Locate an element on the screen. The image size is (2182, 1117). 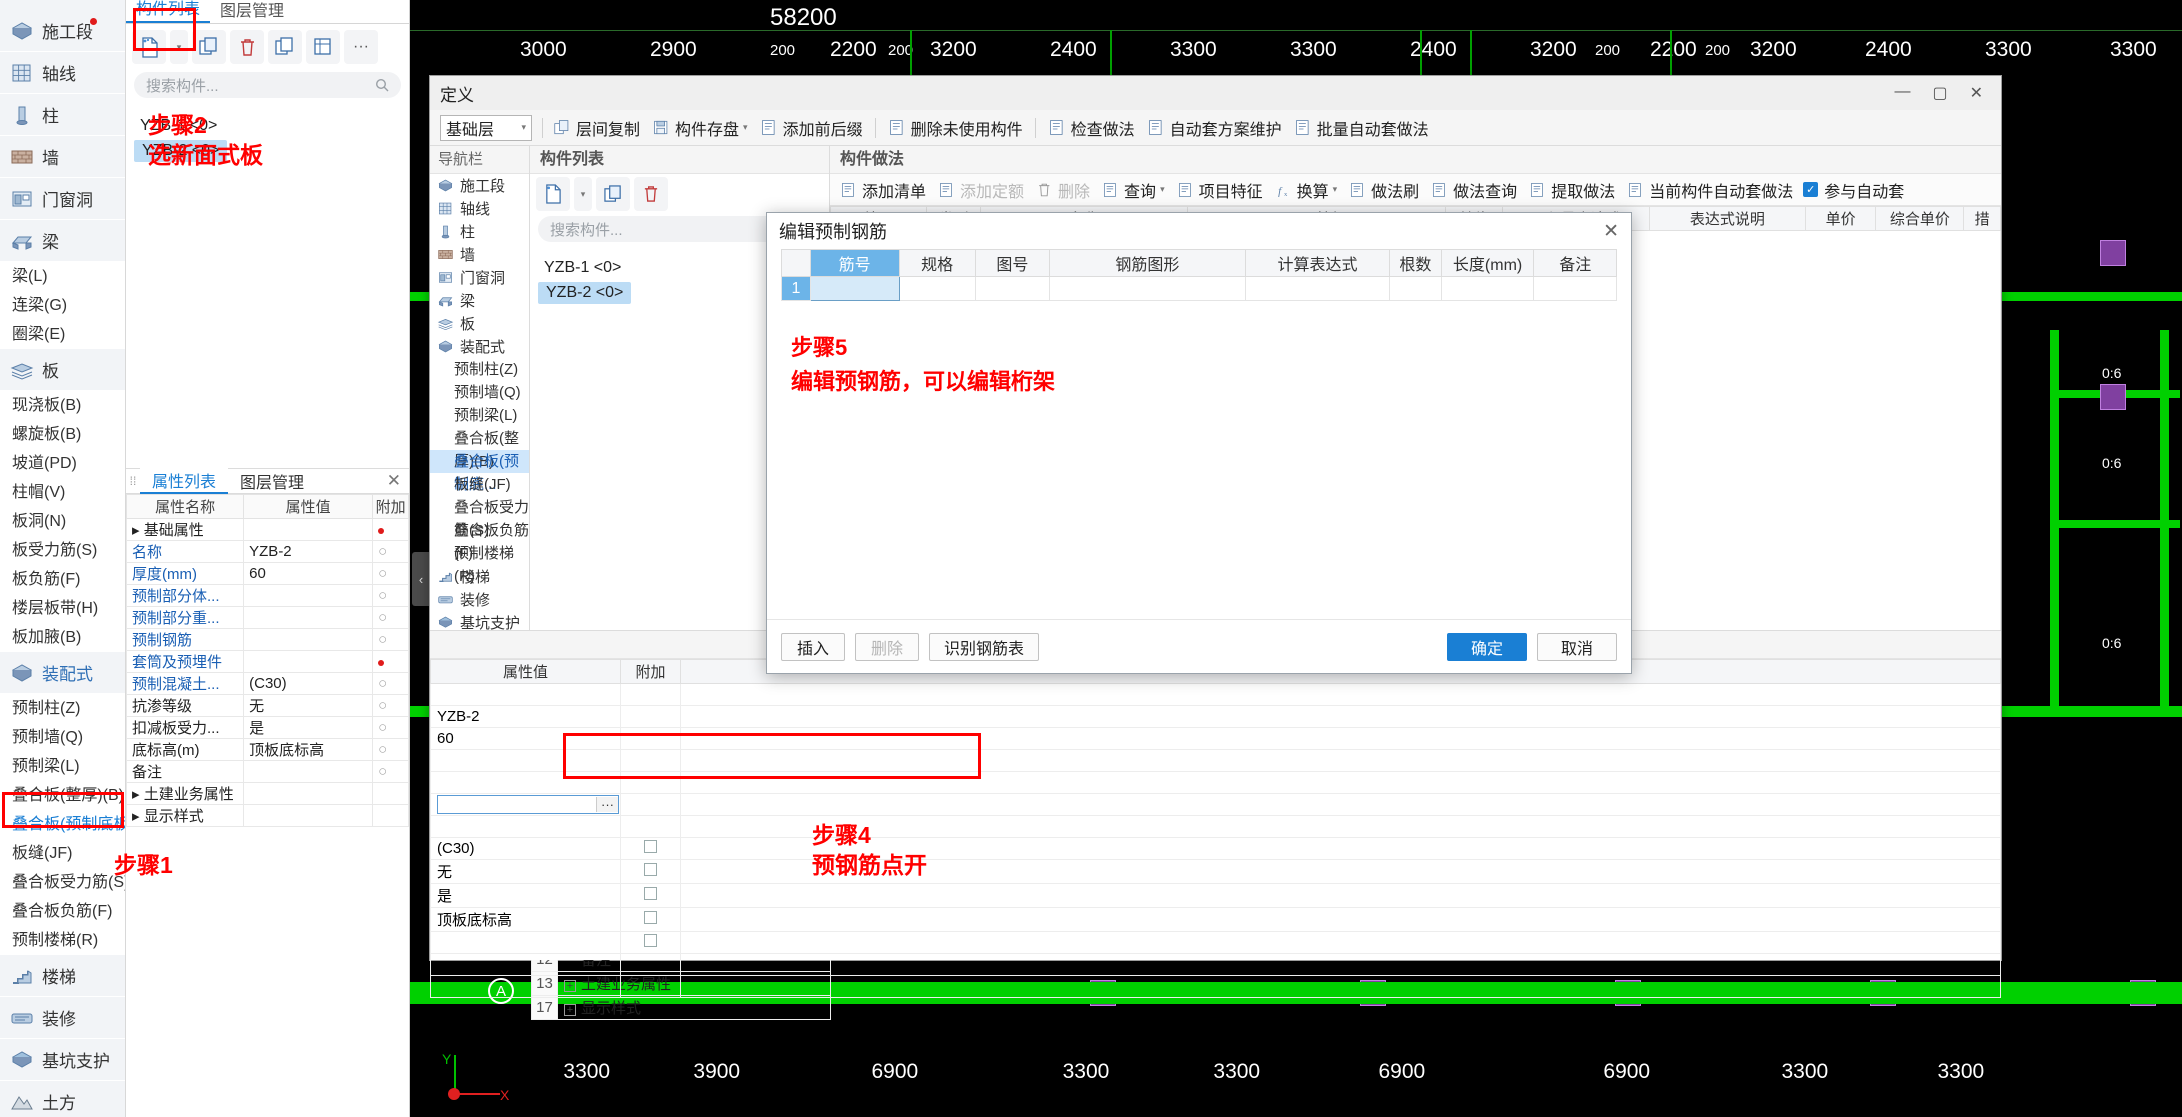
method-做法查询: 做法查询 is located at coordinates (1474, 190).